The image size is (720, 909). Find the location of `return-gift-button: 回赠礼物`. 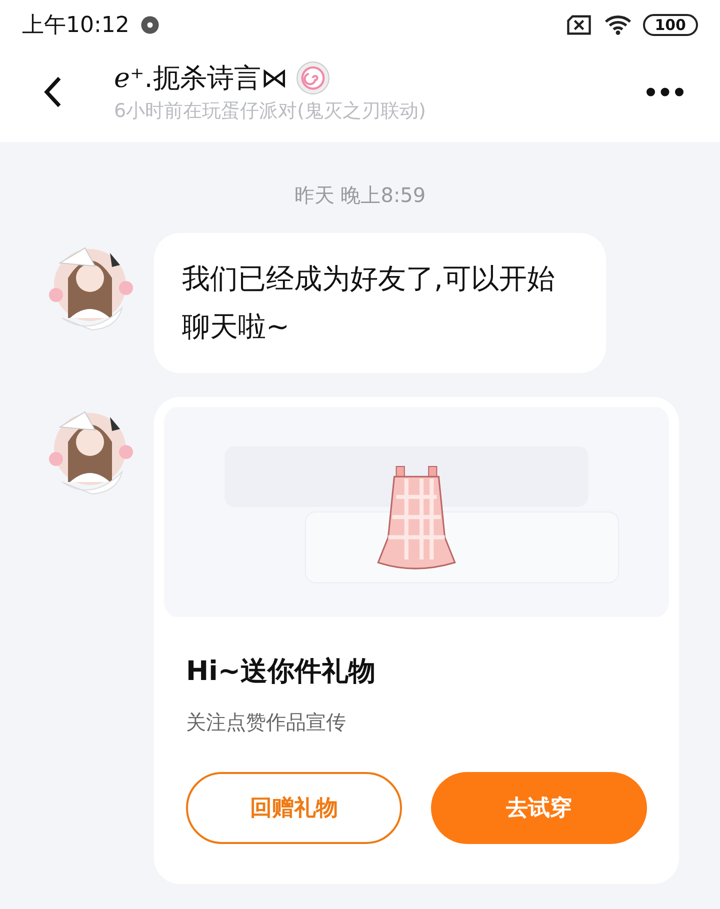

return-gift-button: 回赠礼物 is located at coordinates (294, 808).